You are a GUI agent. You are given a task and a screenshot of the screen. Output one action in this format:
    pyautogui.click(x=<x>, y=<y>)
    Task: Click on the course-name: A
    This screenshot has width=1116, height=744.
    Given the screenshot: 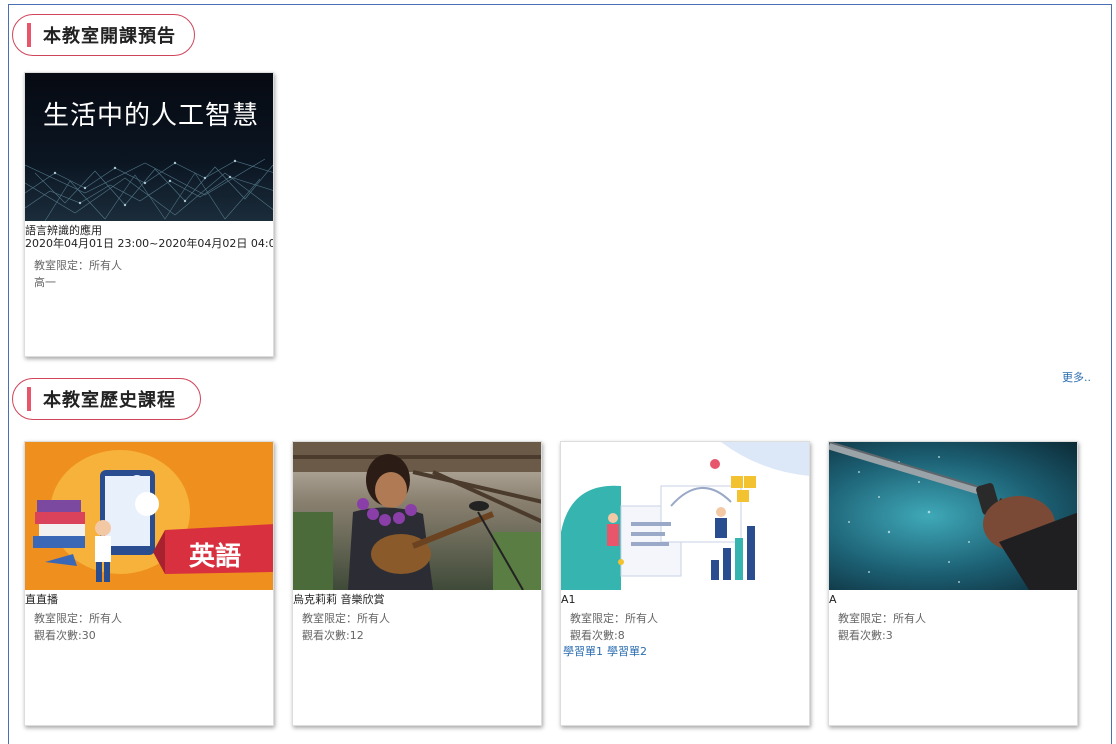 What is the action you would take?
    pyautogui.click(x=953, y=599)
    